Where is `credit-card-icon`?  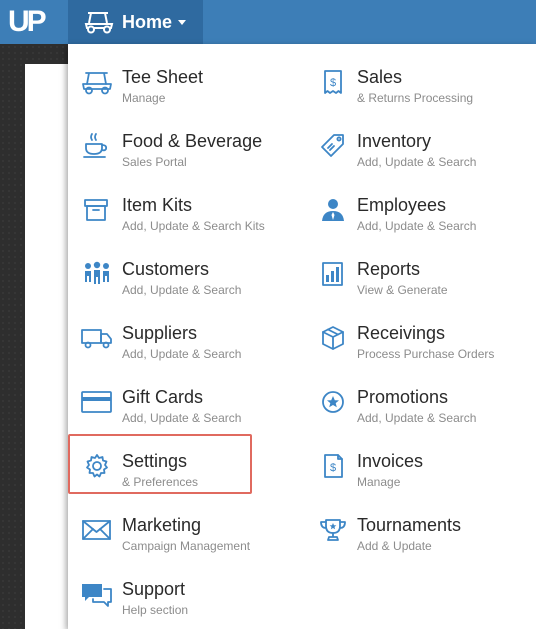
credit-card-icon is located at coordinates (97, 402).